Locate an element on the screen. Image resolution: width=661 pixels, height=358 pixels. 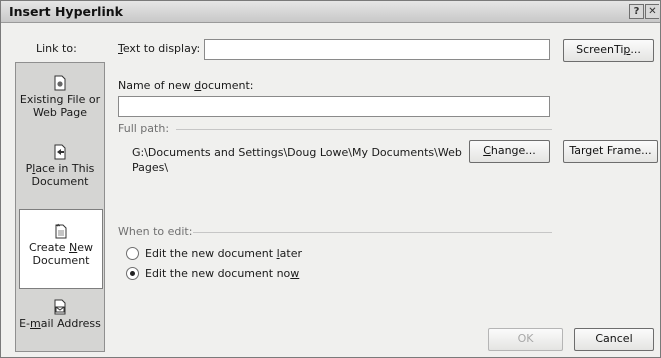
sidebar-item-label-line2: Web Page is located at coordinates (60, 112).